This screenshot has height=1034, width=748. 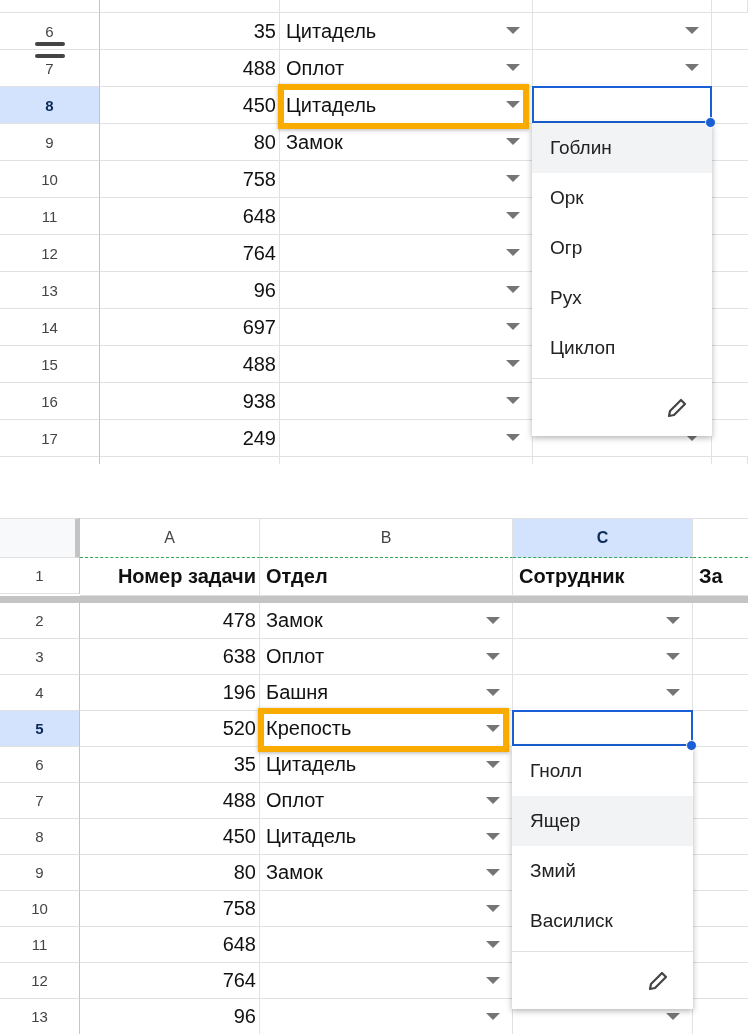 I want to click on column-header: B, so click(x=386, y=538).